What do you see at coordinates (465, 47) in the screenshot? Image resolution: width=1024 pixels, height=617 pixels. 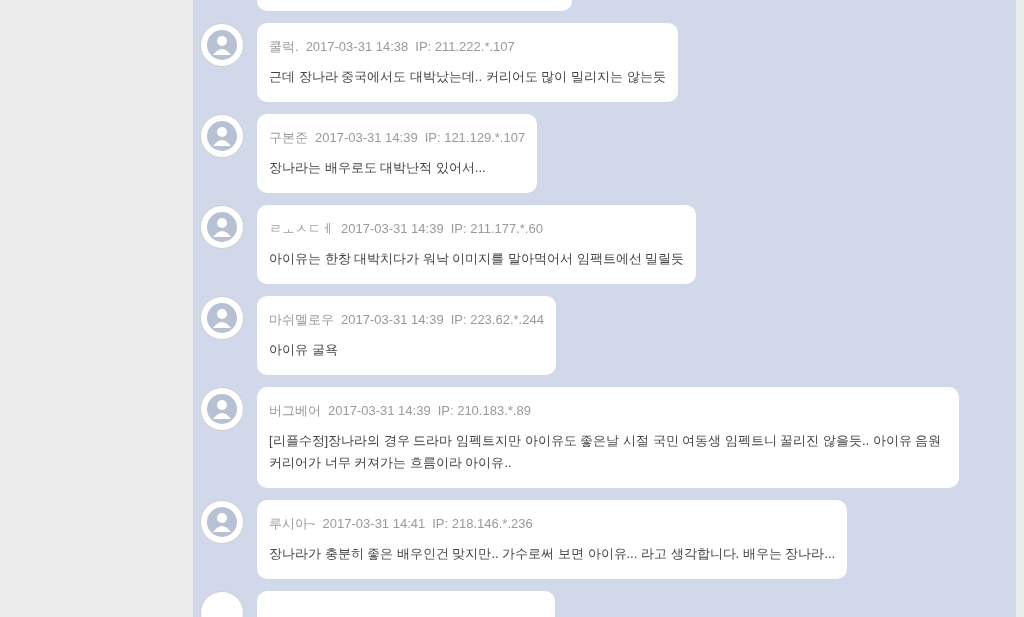 I see `comment-ip: IP: 211.222.*.107` at bounding box center [465, 47].